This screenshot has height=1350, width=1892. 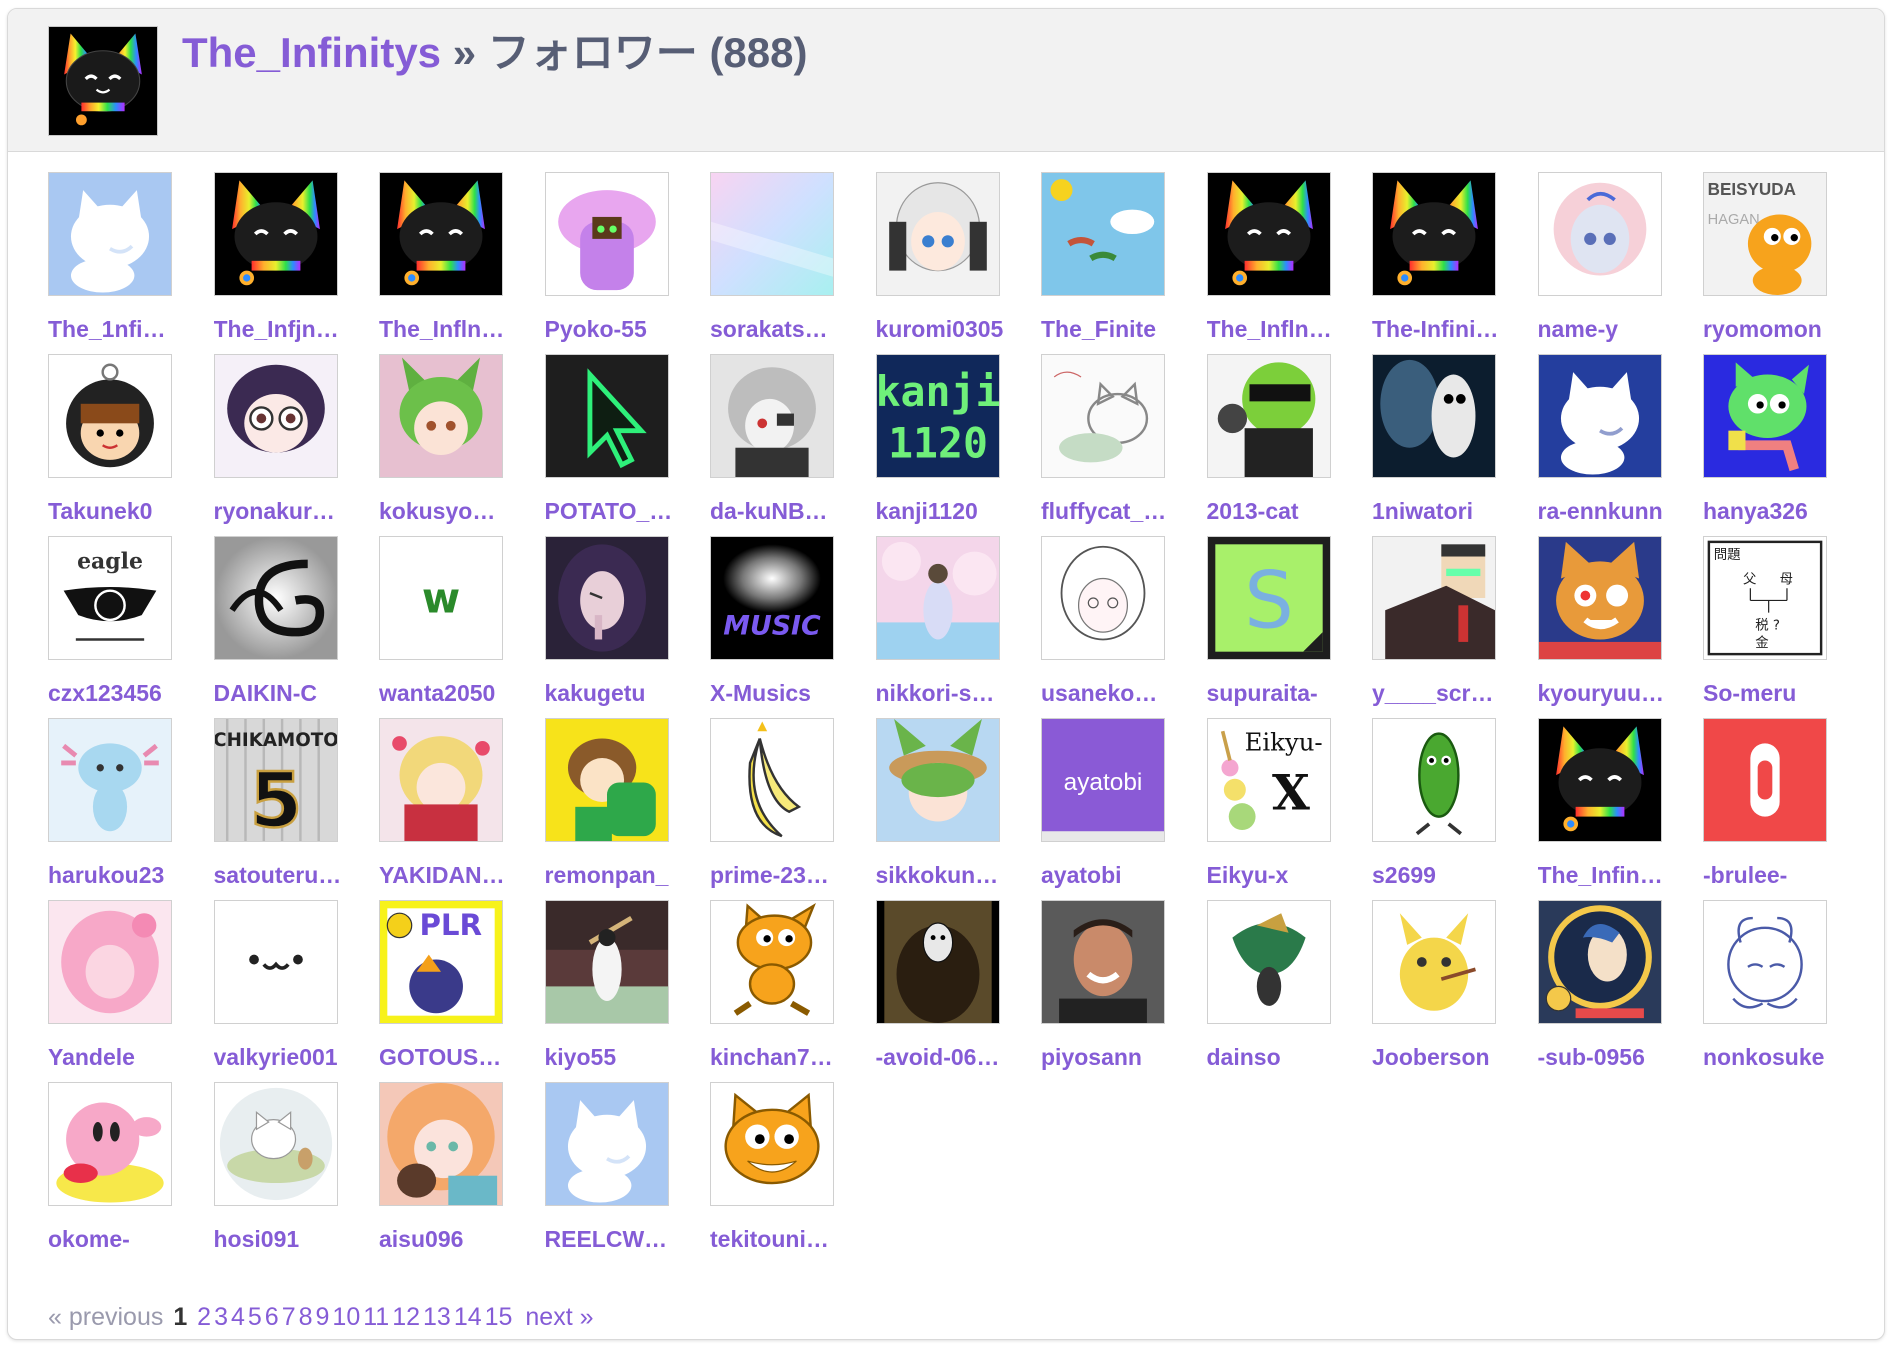 I want to click on follower-item: remonpan_, so click(x=627, y=809).